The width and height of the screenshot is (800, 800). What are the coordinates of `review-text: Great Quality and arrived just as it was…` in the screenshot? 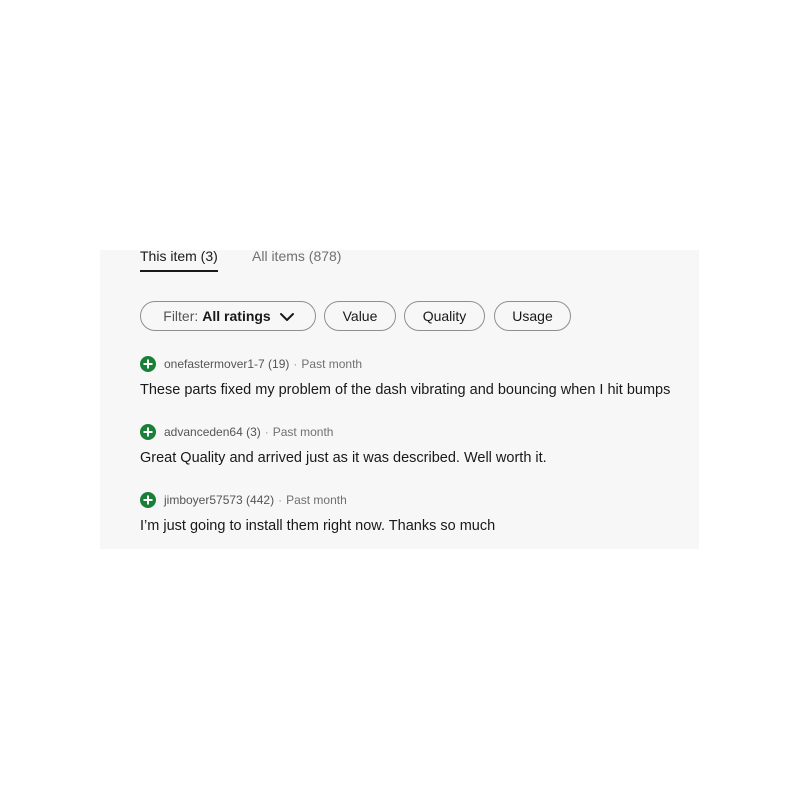 It's located at (343, 458).